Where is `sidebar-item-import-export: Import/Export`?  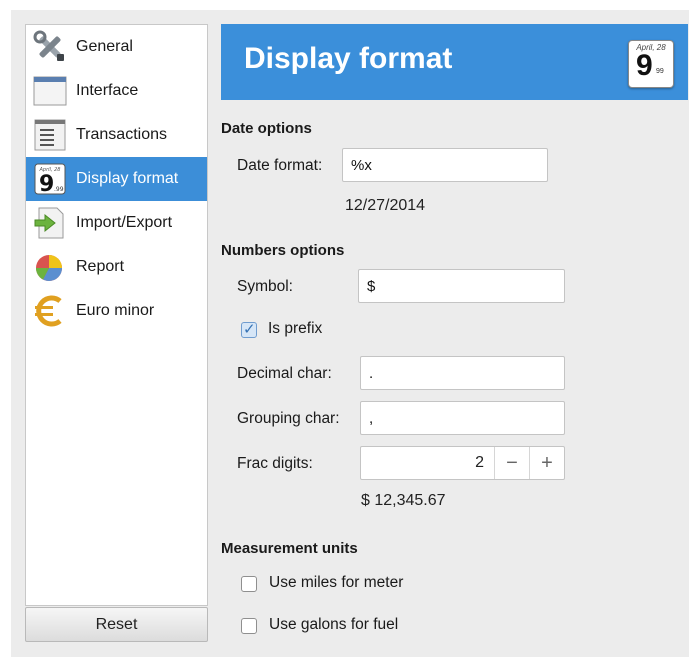 sidebar-item-import-export: Import/Export is located at coordinates (116, 223).